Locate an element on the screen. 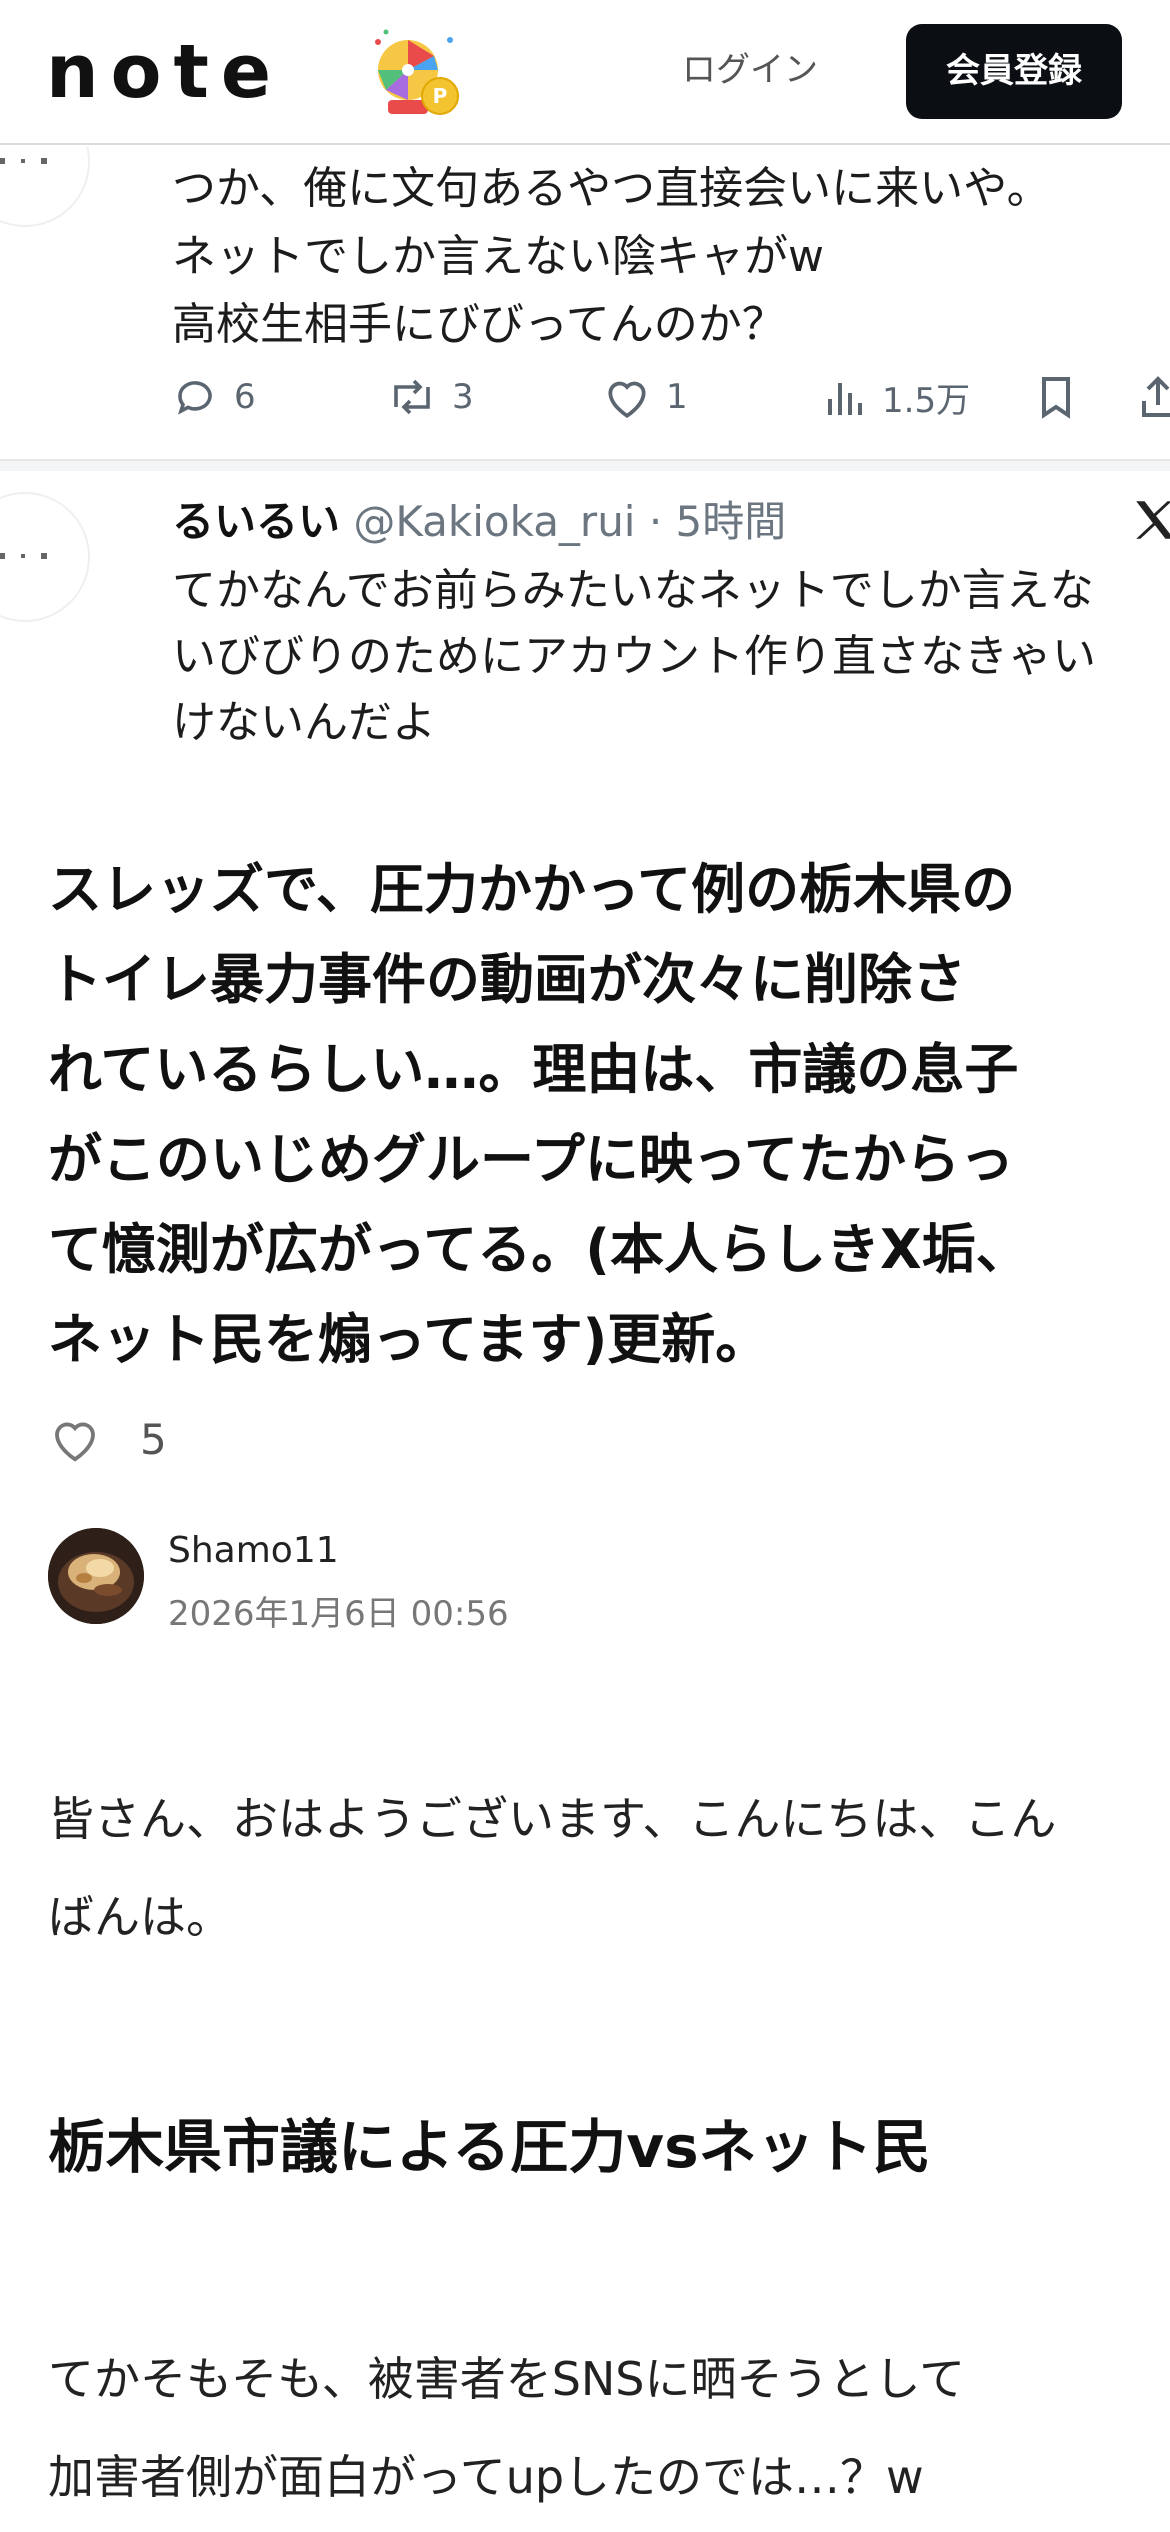 The height and width of the screenshot is (2532, 1170). author-name: Shamo11 is located at coordinates (253, 1550).